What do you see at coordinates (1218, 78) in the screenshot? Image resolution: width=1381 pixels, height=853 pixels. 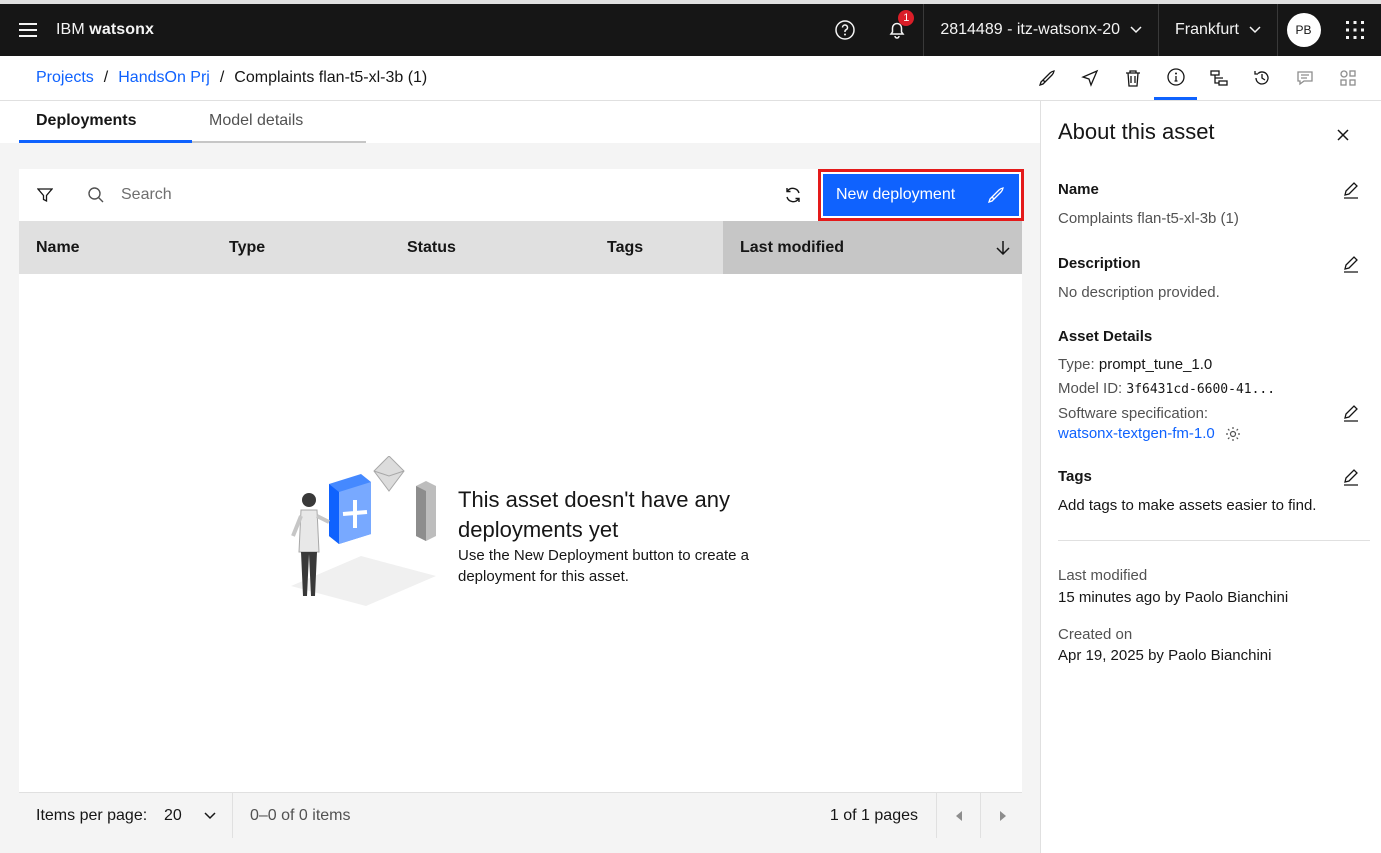 I see `lineage-icon` at bounding box center [1218, 78].